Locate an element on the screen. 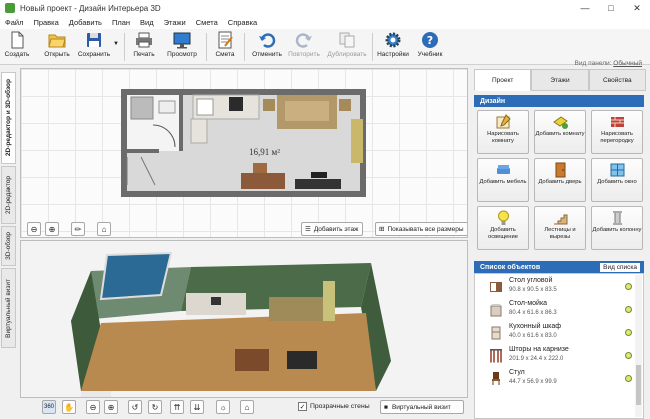  tilt-up-button: ⇈ is located at coordinates (177, 407).